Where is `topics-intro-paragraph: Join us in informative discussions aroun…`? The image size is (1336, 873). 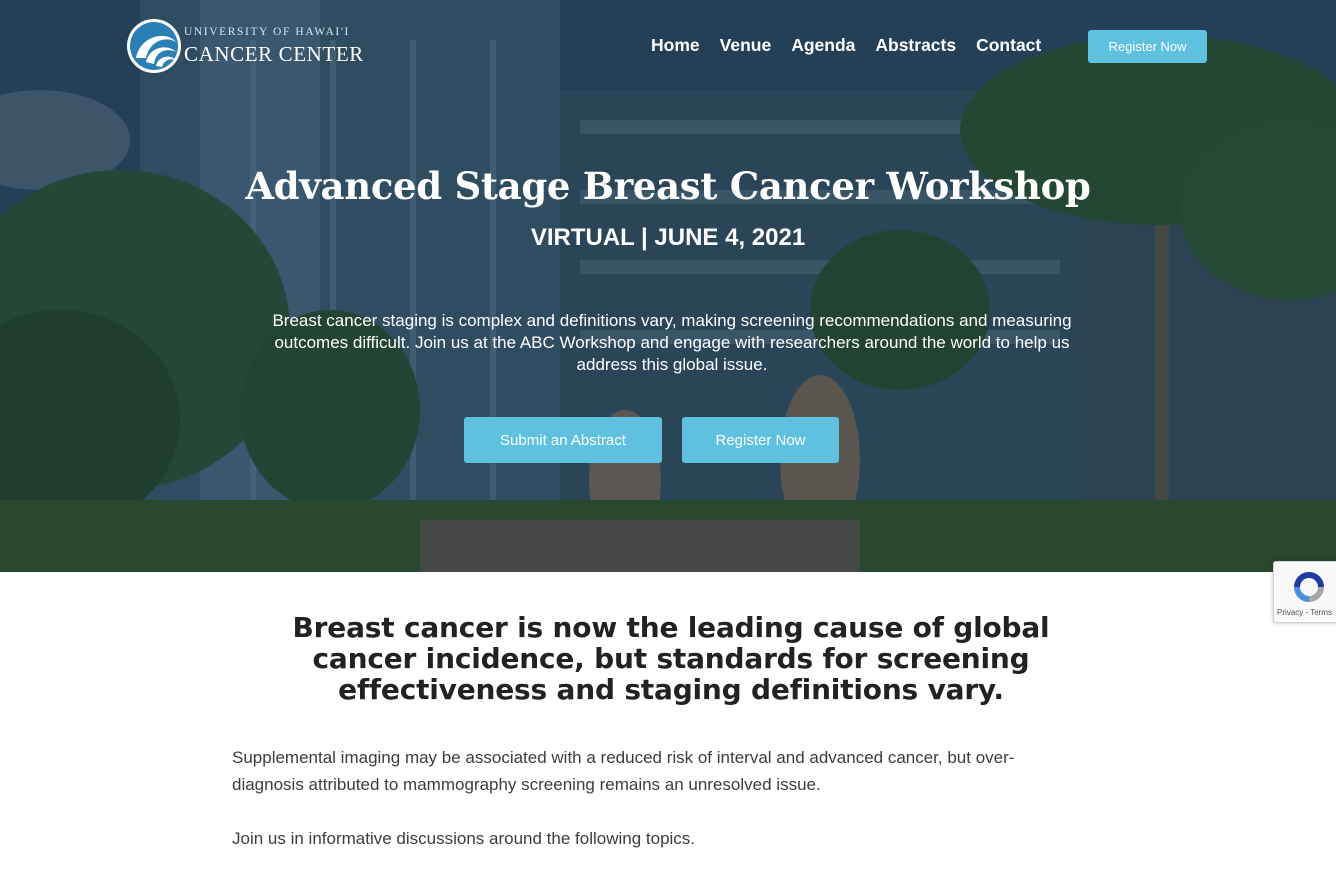 topics-intro-paragraph: Join us in informative discussions aroun… is located at coordinates (464, 838).